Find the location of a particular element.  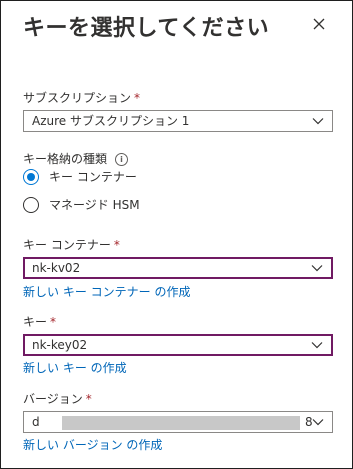

version-label: バージョン * is located at coordinates (57, 398).